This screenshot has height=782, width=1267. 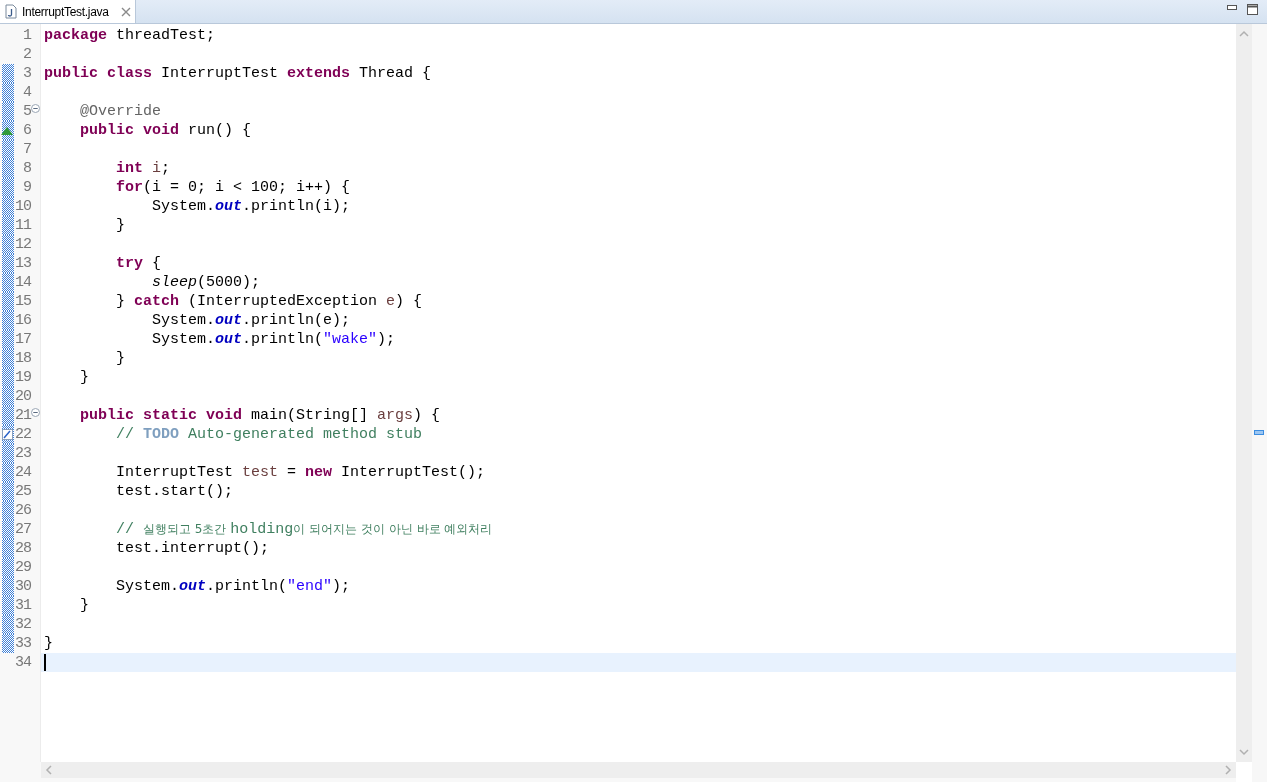 I want to click on line-number: 12, so click(x=23, y=244).